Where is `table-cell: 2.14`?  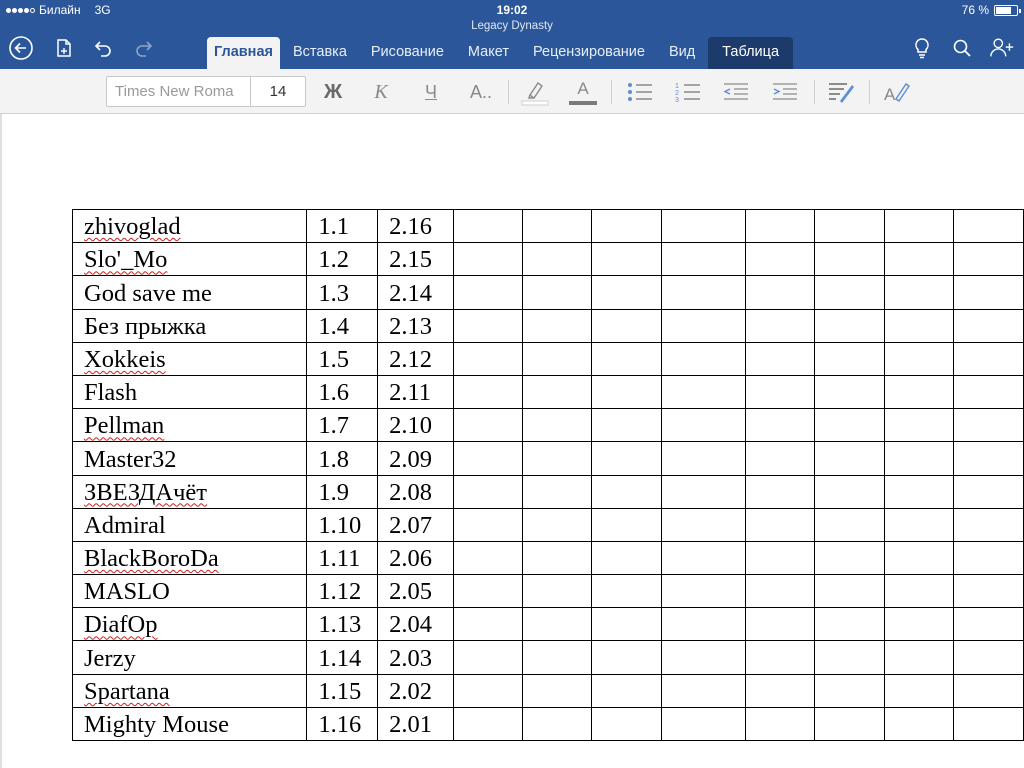
table-cell: 2.14 is located at coordinates (415, 292).